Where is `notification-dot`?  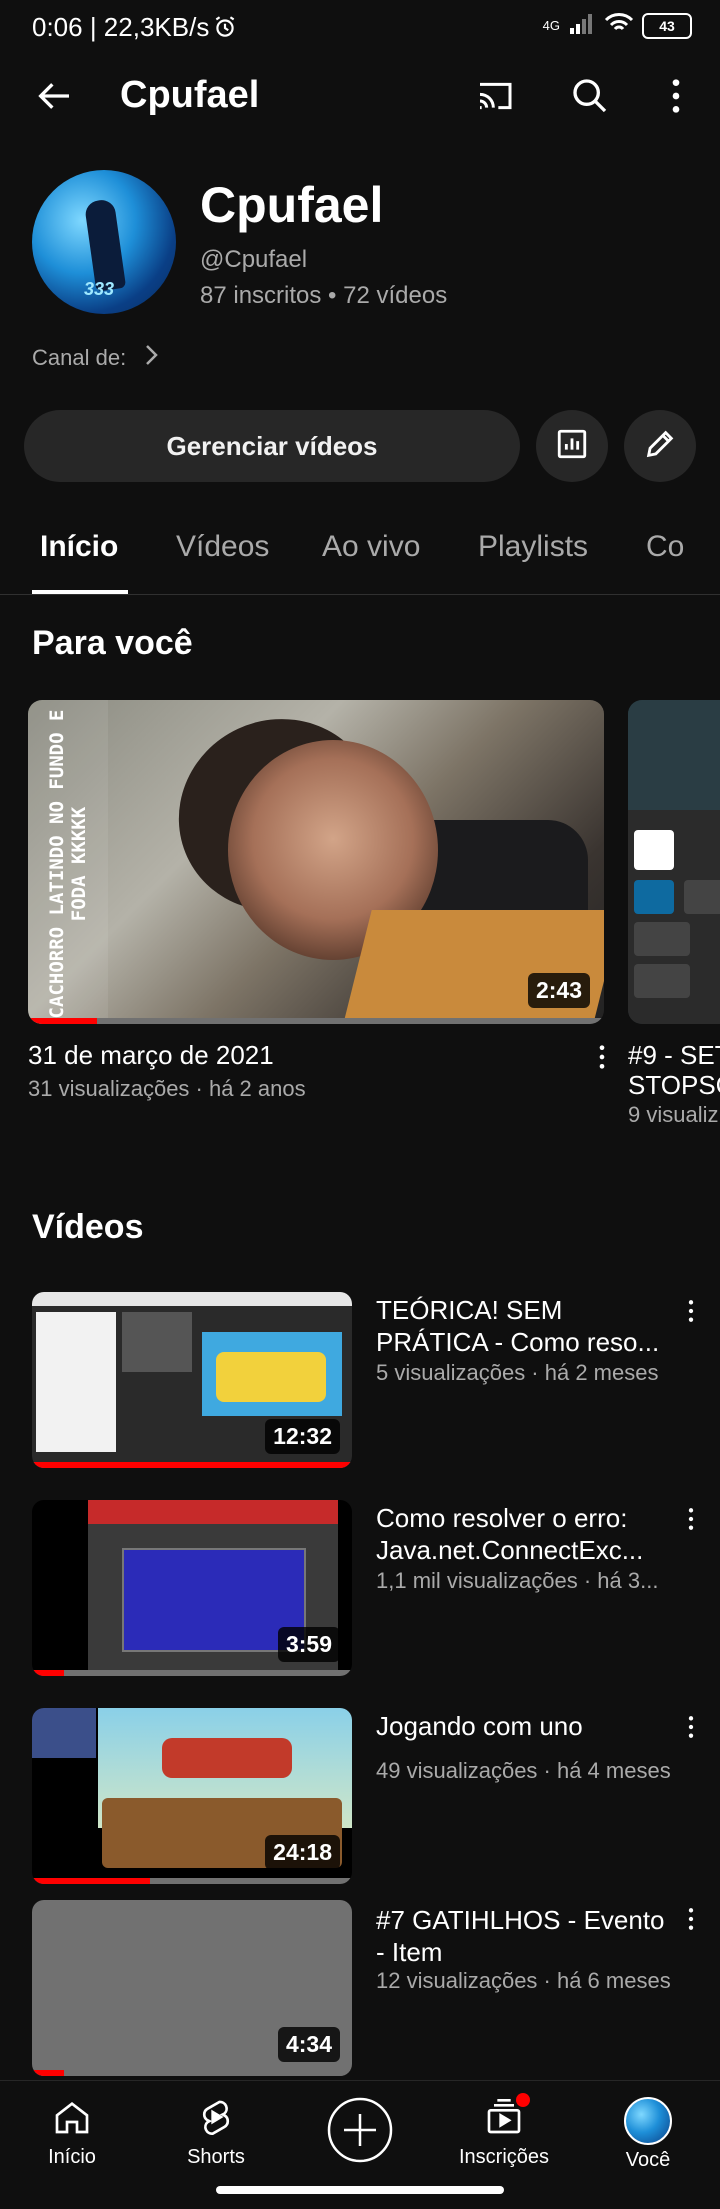
notification-dot is located at coordinates (523, 2100).